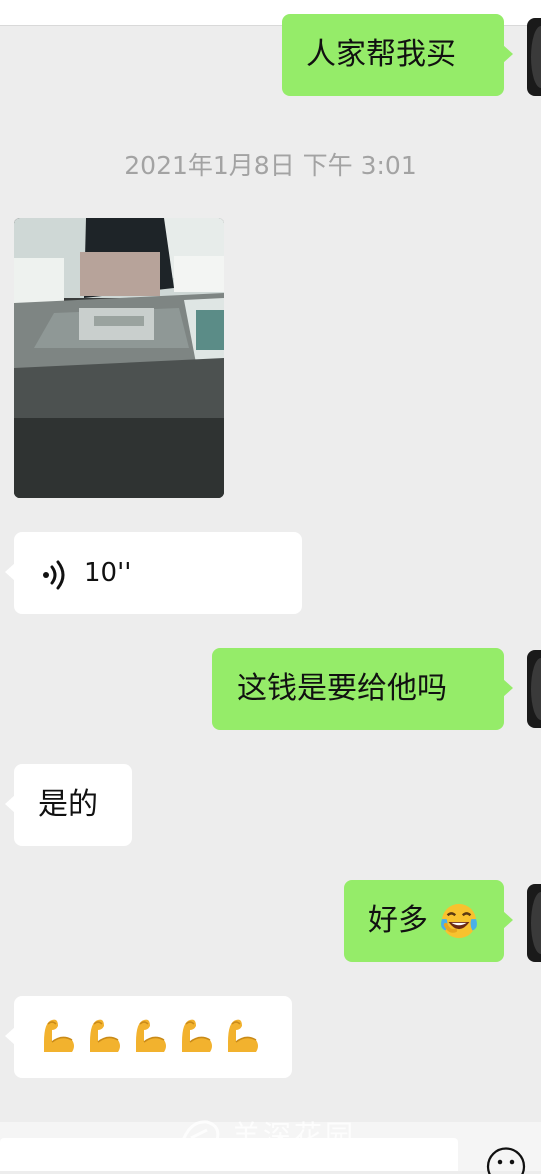 The image size is (541, 1174). What do you see at coordinates (60, 575) in the screenshot?
I see `voice-wave-icon` at bounding box center [60, 575].